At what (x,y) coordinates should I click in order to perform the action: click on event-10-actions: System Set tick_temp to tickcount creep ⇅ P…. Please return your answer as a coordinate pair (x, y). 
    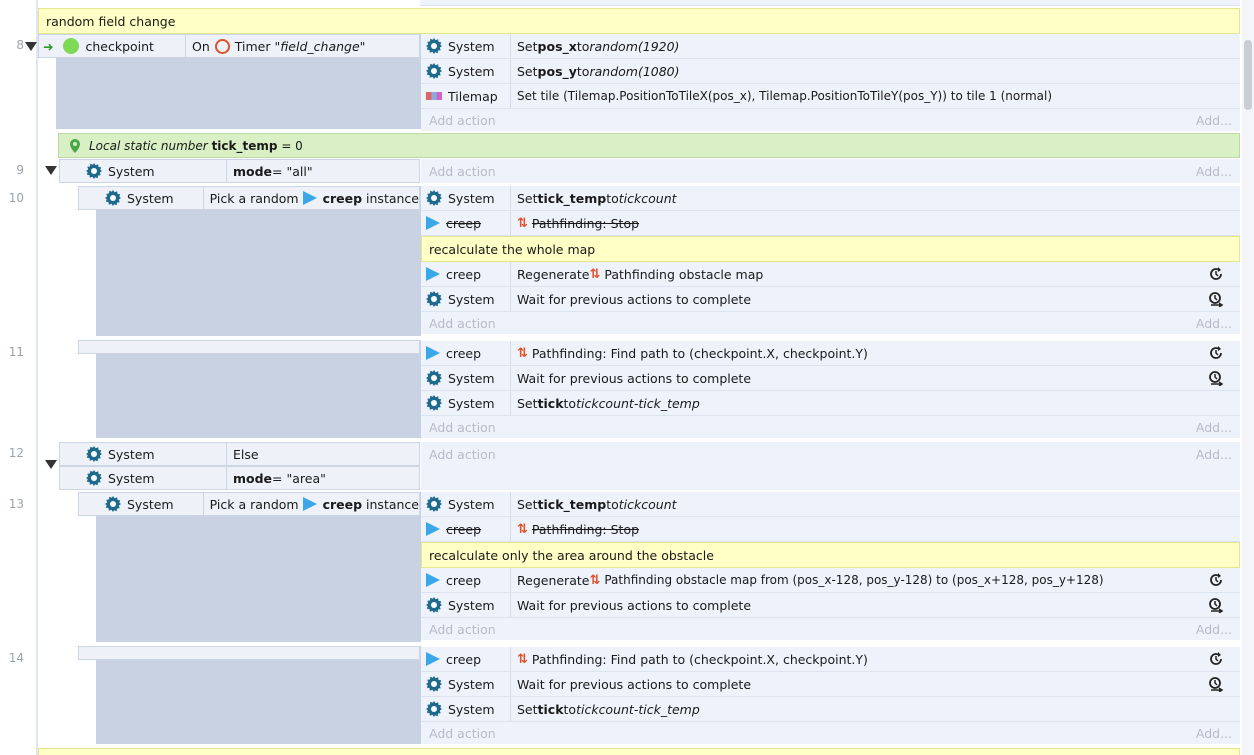
    Looking at the image, I should click on (830, 260).